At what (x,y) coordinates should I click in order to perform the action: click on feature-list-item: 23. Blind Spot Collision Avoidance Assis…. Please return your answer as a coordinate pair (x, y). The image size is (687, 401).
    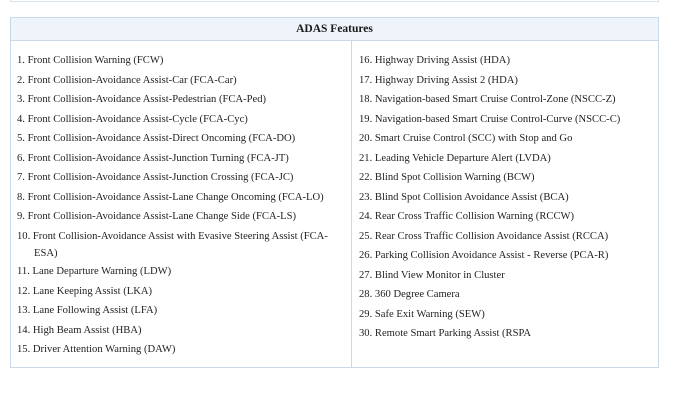
    Looking at the image, I should click on (508, 198).